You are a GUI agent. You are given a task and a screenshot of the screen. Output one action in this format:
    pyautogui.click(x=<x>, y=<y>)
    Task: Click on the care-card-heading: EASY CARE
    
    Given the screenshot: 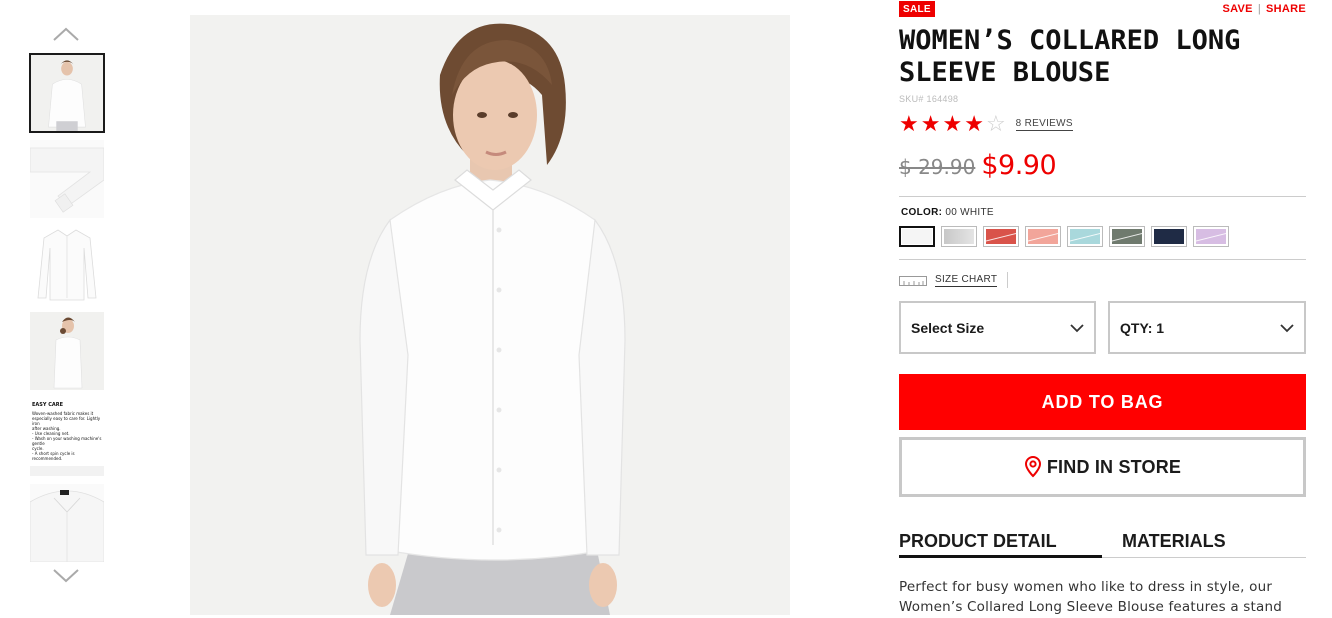 What is the action you would take?
    pyautogui.click(x=48, y=405)
    